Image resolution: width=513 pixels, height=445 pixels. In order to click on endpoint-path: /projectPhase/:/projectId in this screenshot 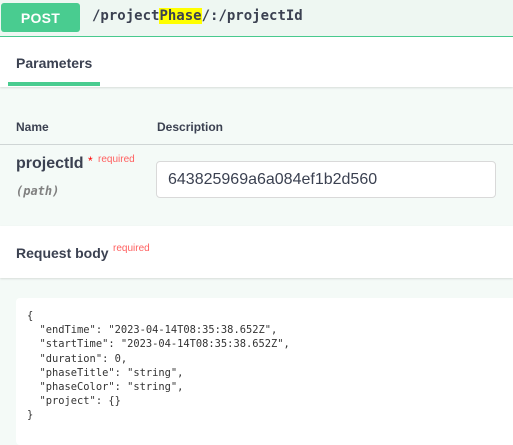, I will do `click(197, 16)`.